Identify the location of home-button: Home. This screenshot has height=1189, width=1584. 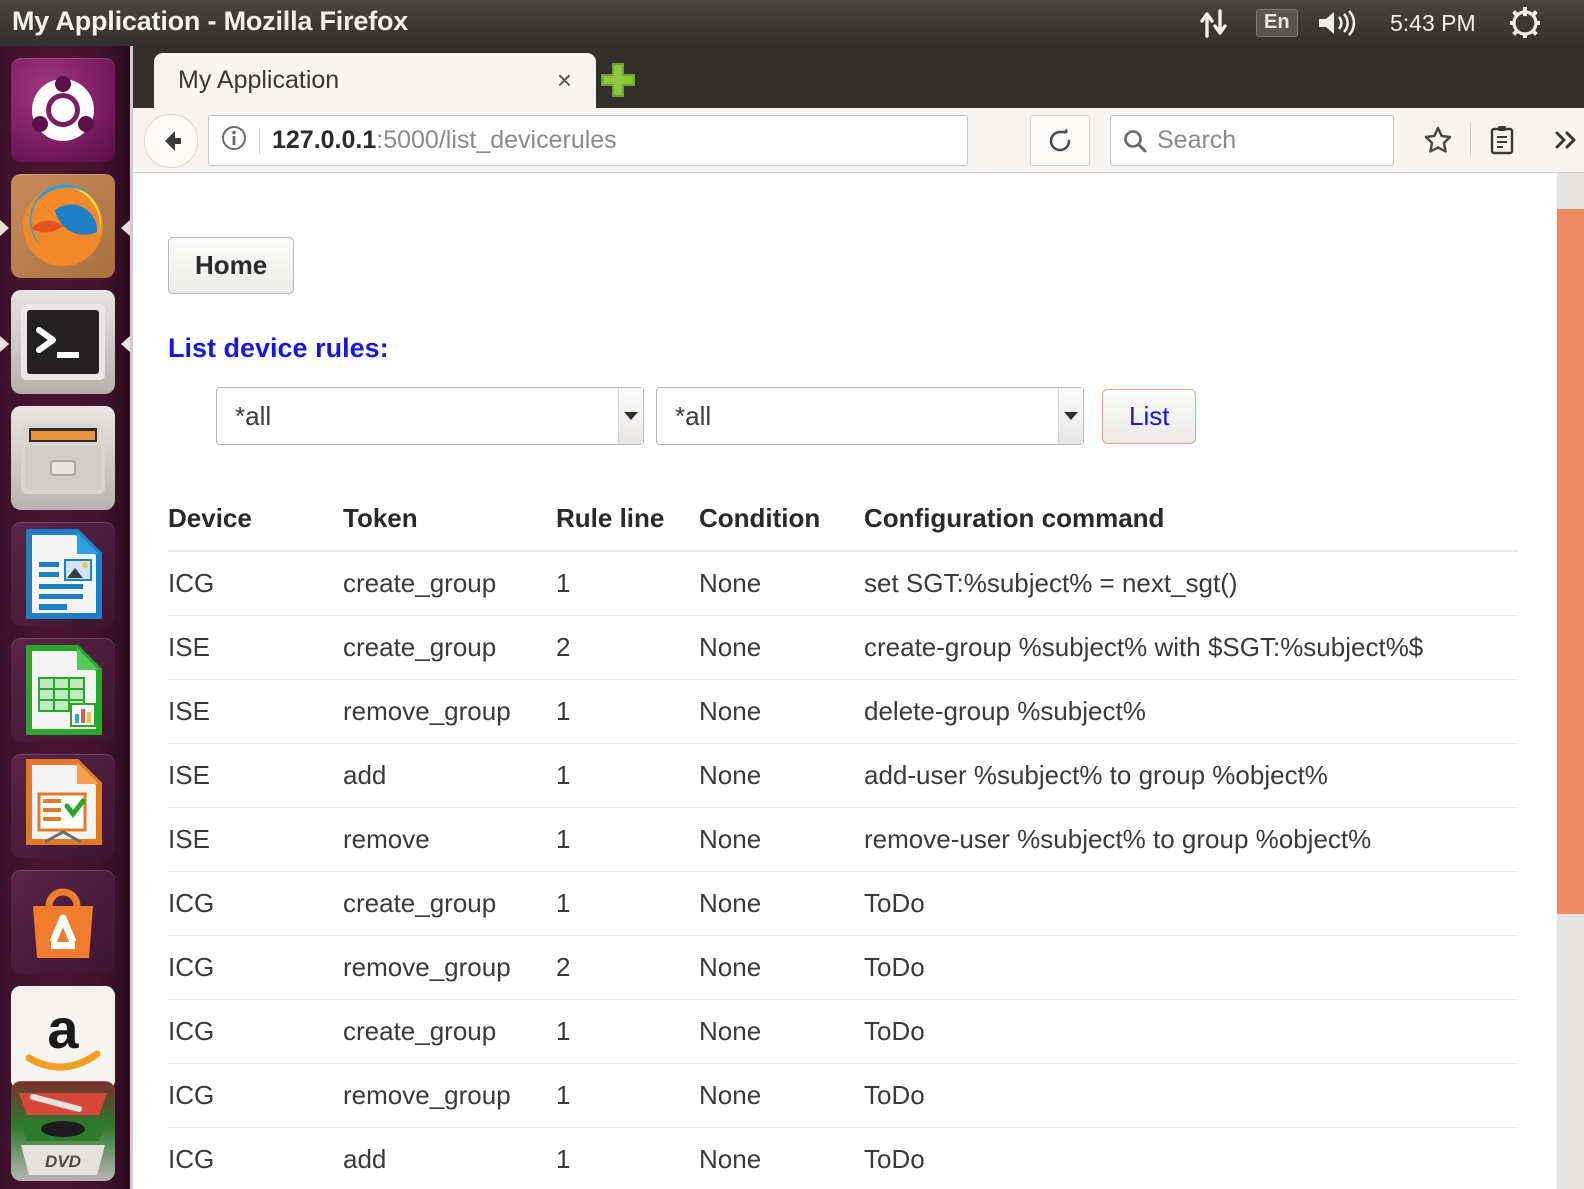
(231, 265).